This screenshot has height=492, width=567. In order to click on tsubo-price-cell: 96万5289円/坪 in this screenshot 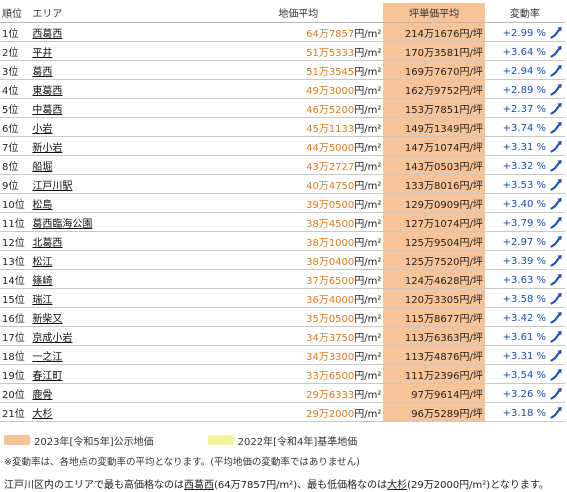, I will do `click(434, 412)`.